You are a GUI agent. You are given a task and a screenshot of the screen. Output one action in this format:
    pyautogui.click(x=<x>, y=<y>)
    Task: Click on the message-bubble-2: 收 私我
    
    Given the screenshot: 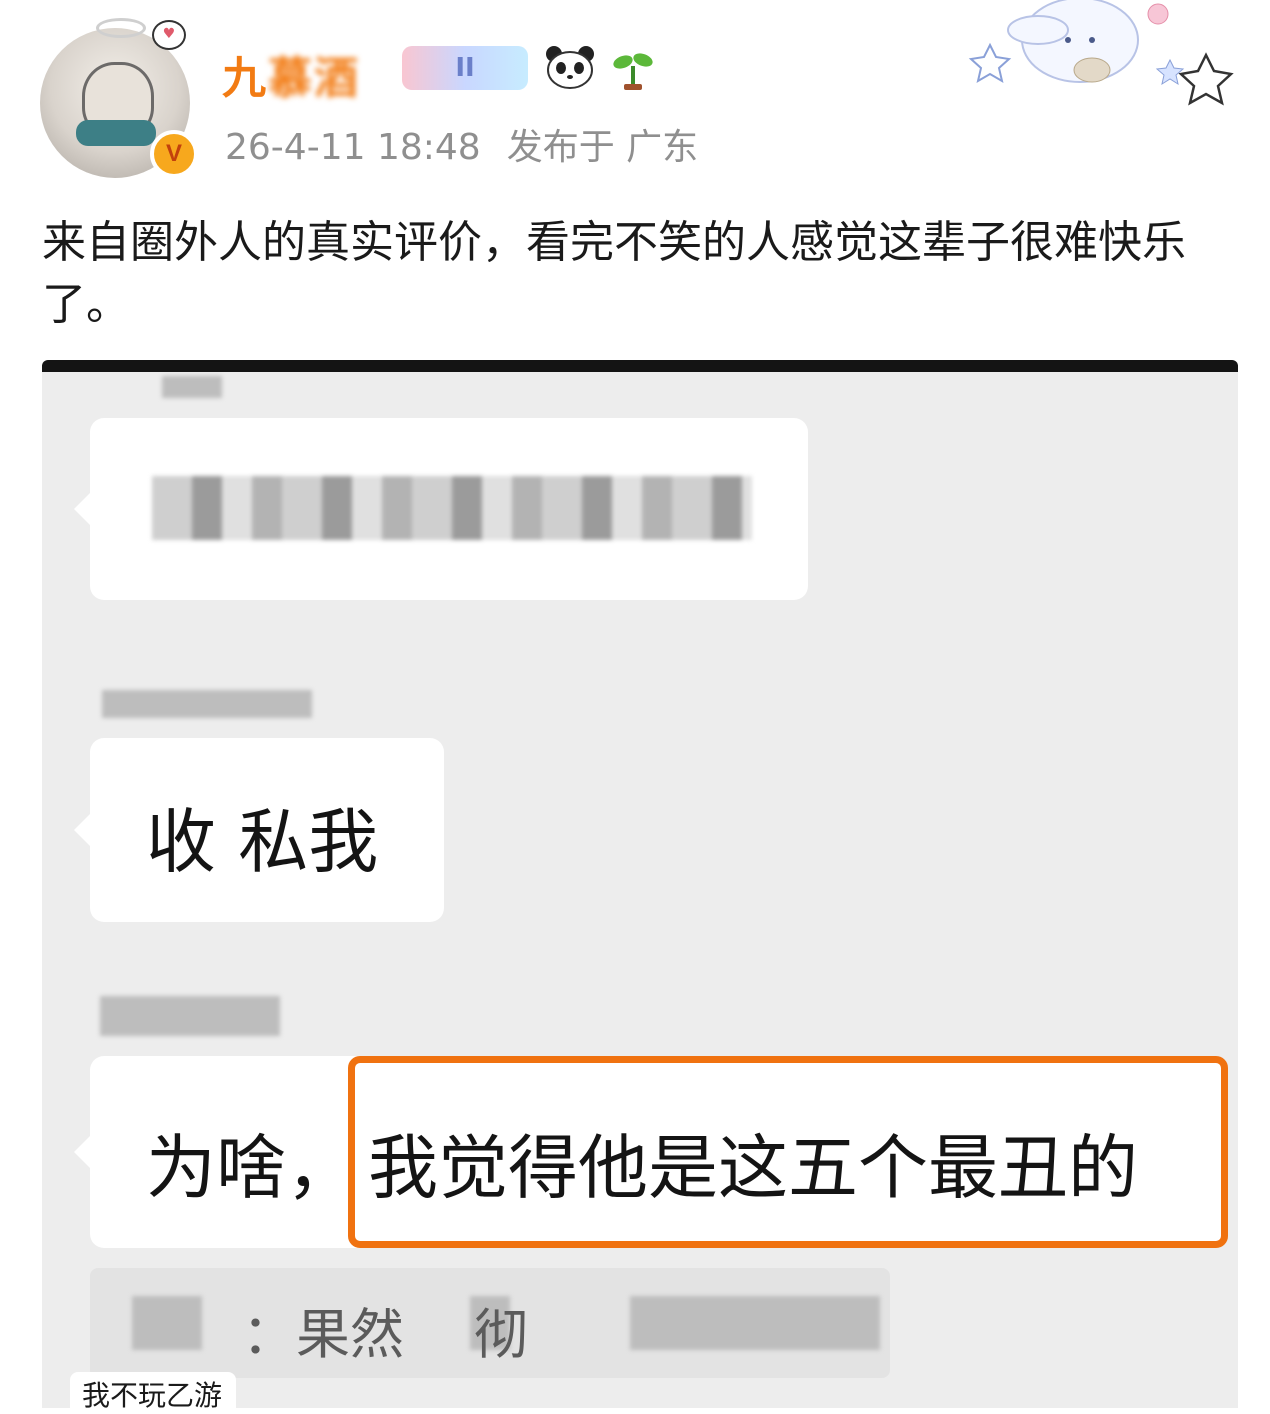 What is the action you would take?
    pyautogui.click(x=259, y=830)
    